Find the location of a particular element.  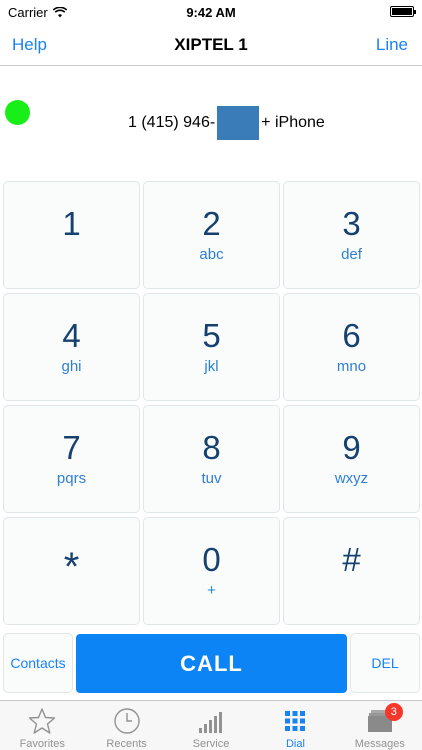

key-8: 8 tuv is located at coordinates (211, 459).